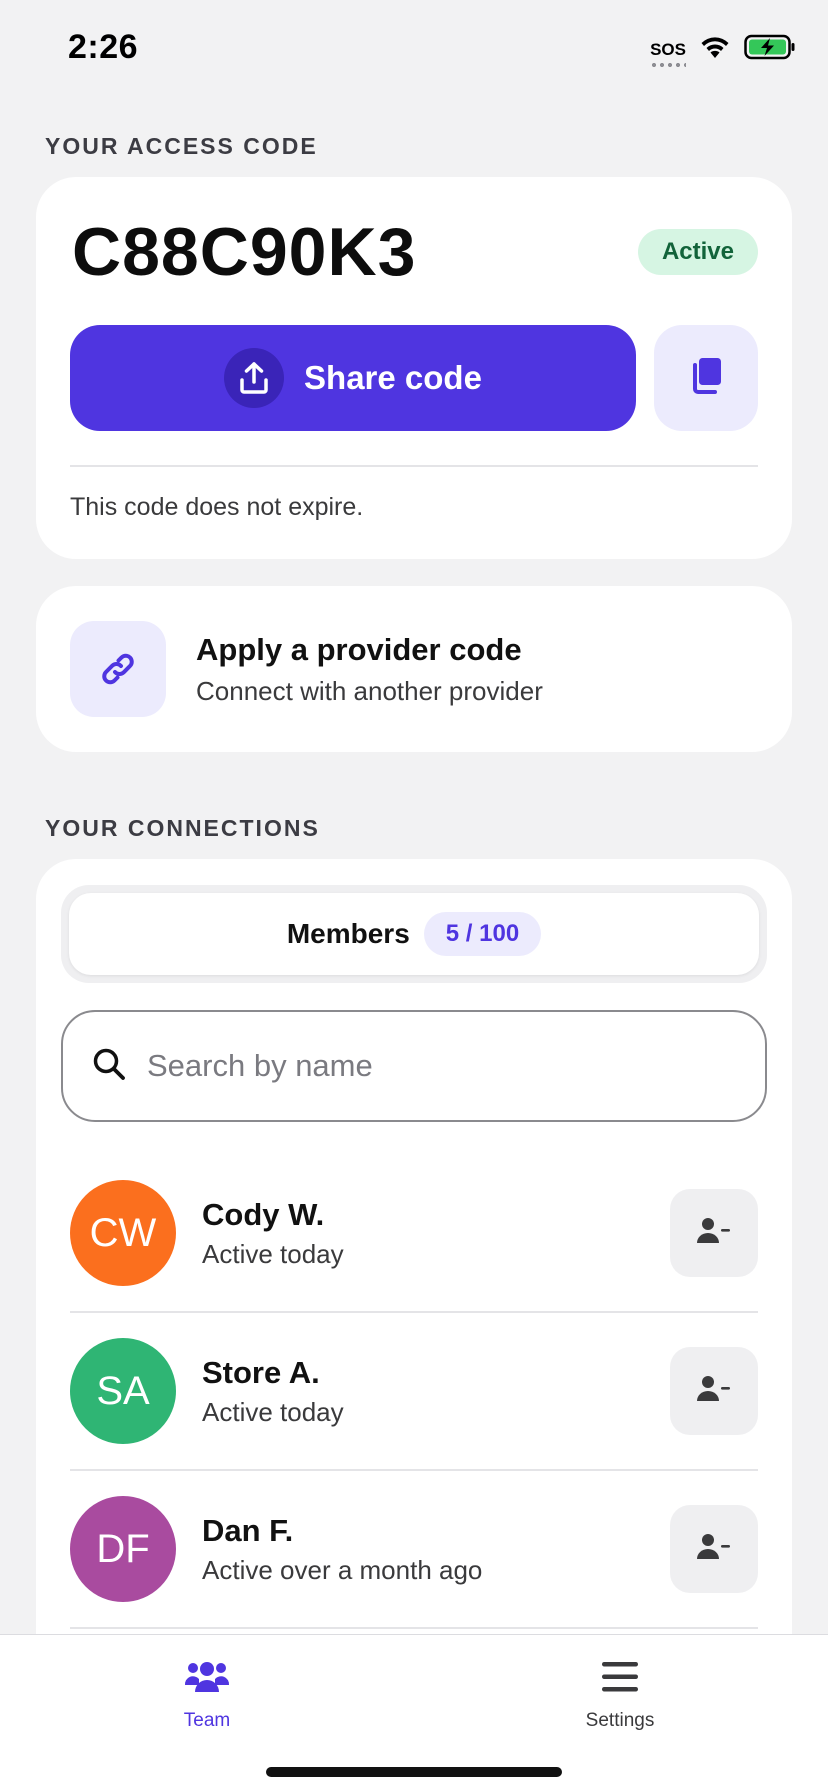 The width and height of the screenshot is (828, 1792). What do you see at coordinates (248, 1530) in the screenshot?
I see `member-name: Dan F.` at bounding box center [248, 1530].